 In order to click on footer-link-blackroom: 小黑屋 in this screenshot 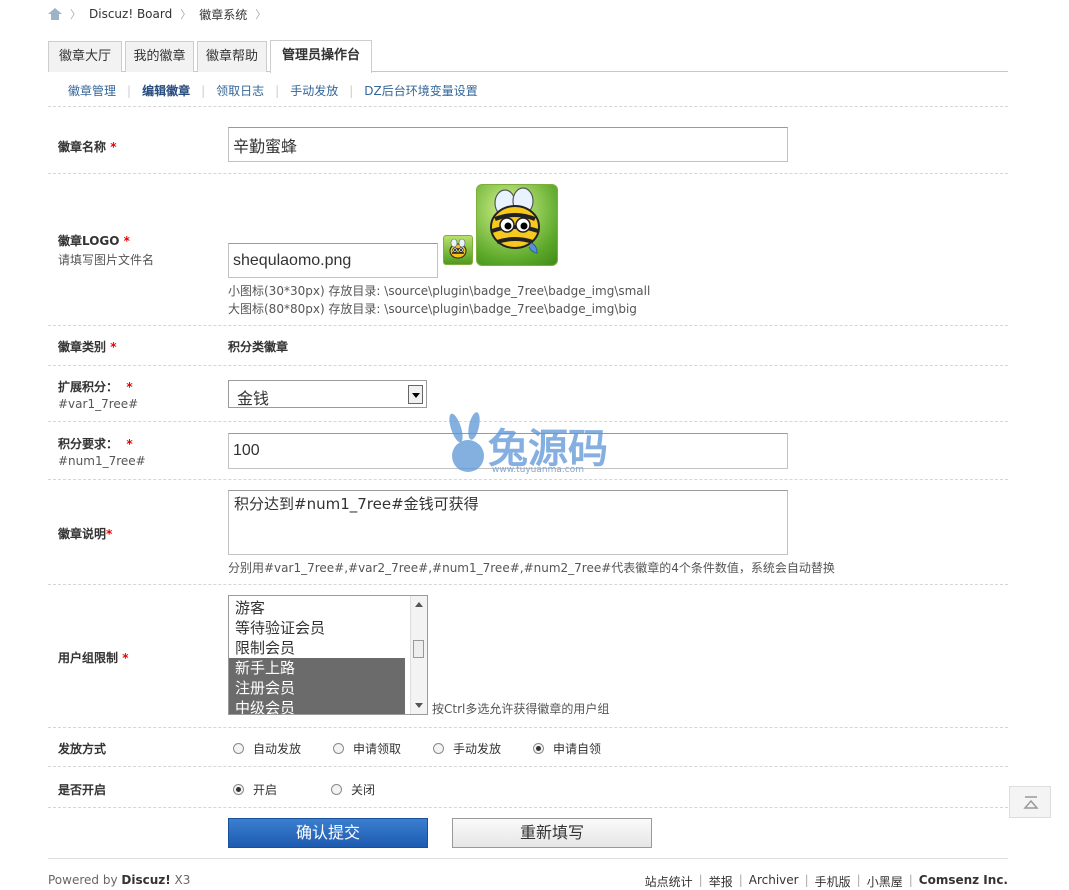, I will do `click(885, 881)`.